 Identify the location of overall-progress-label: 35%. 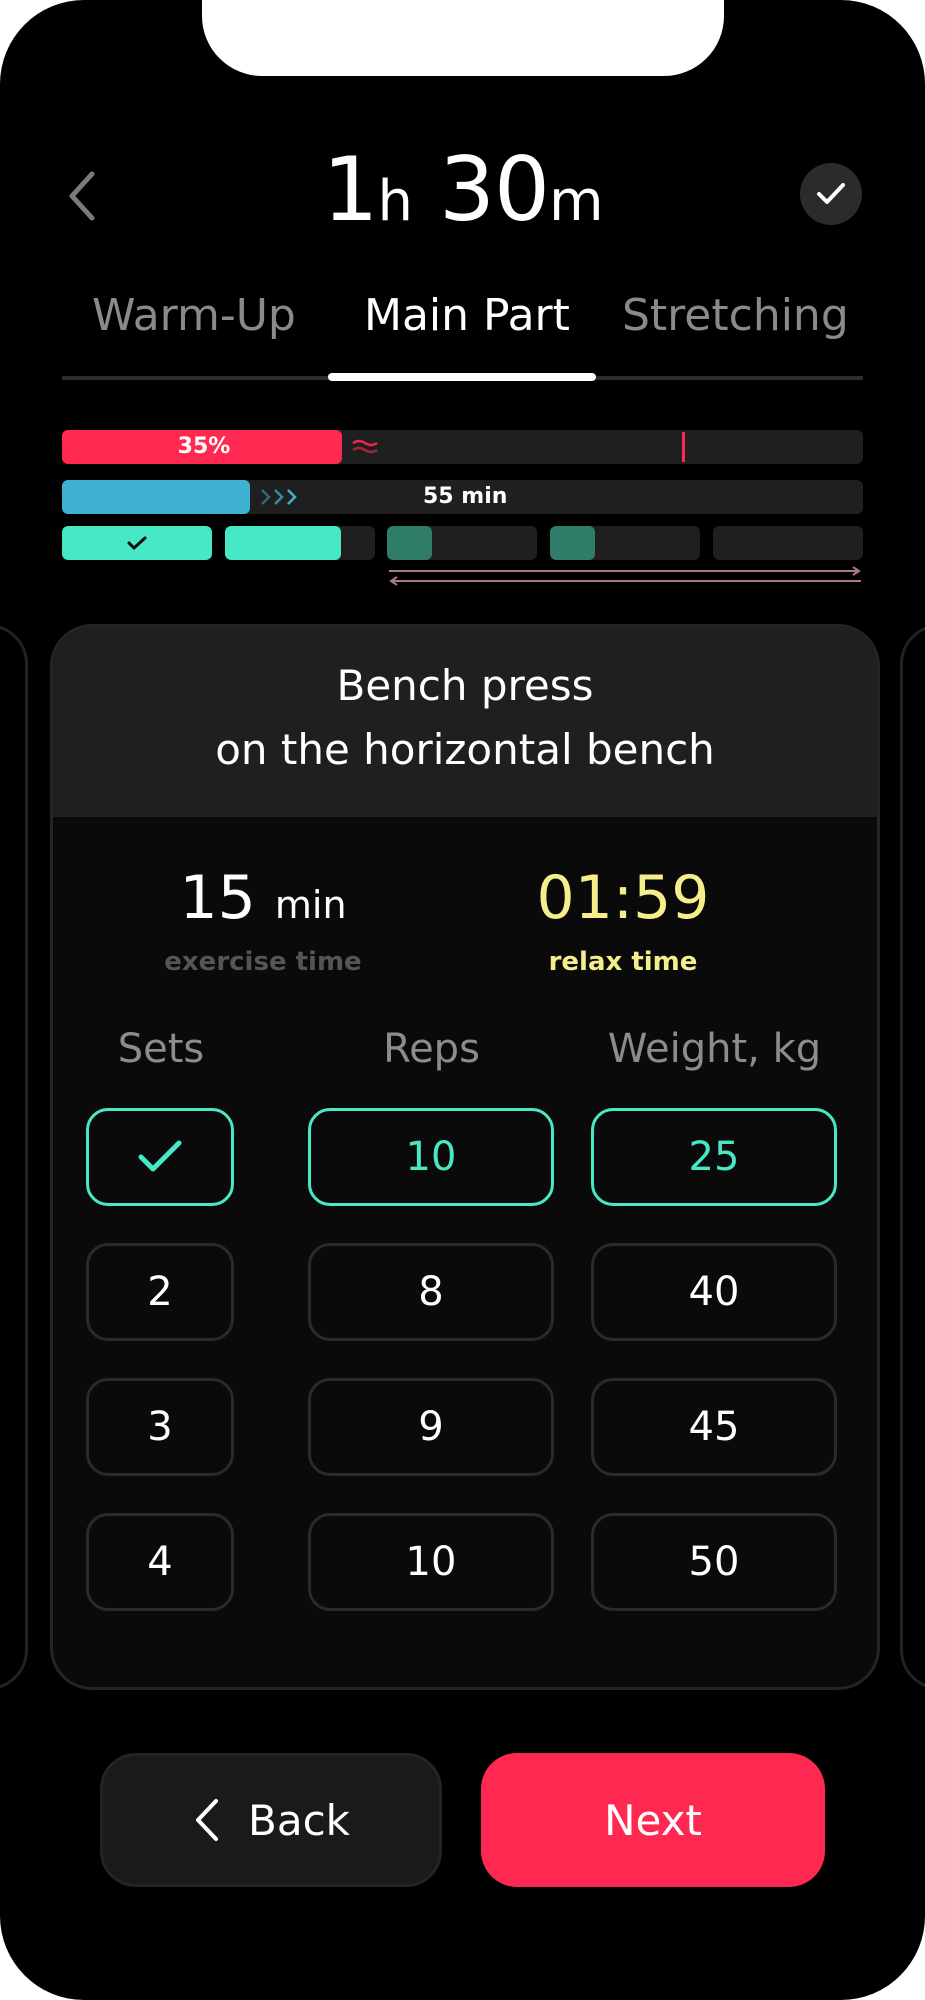
(204, 446).